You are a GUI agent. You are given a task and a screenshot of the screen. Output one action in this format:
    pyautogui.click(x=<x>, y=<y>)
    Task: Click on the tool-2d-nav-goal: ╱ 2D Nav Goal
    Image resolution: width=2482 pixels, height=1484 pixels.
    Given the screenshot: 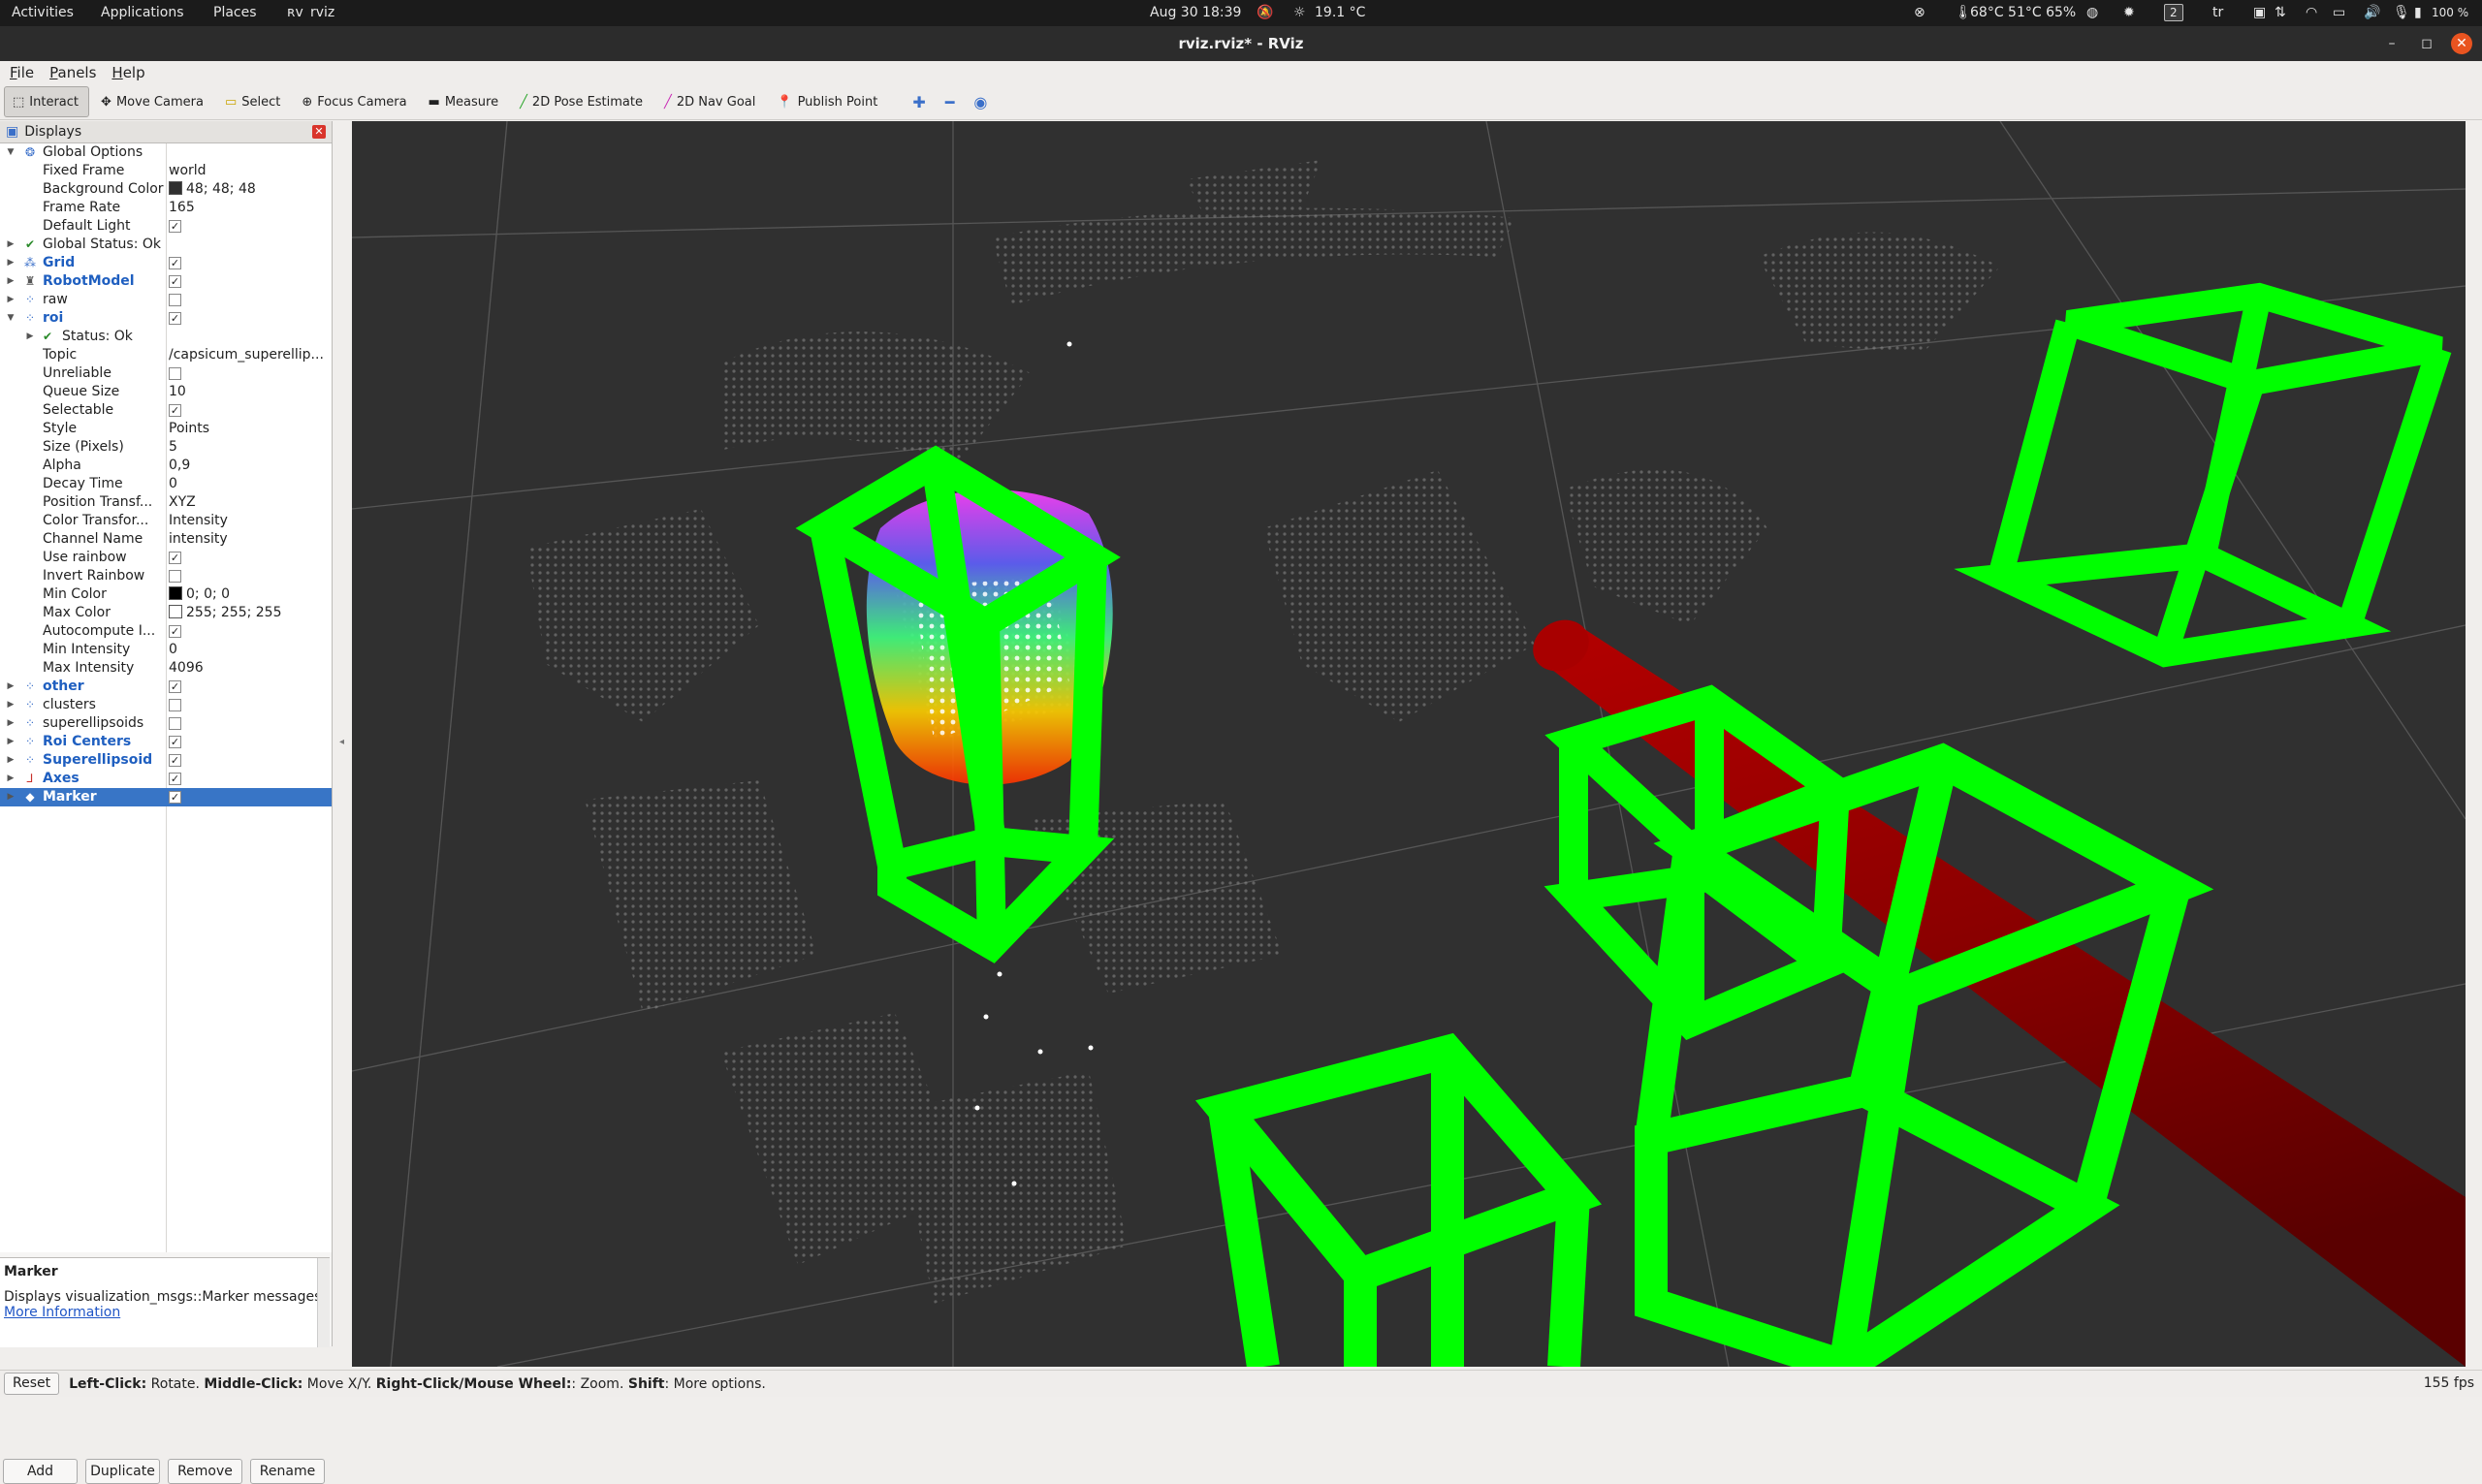 What is the action you would take?
    pyautogui.click(x=710, y=101)
    